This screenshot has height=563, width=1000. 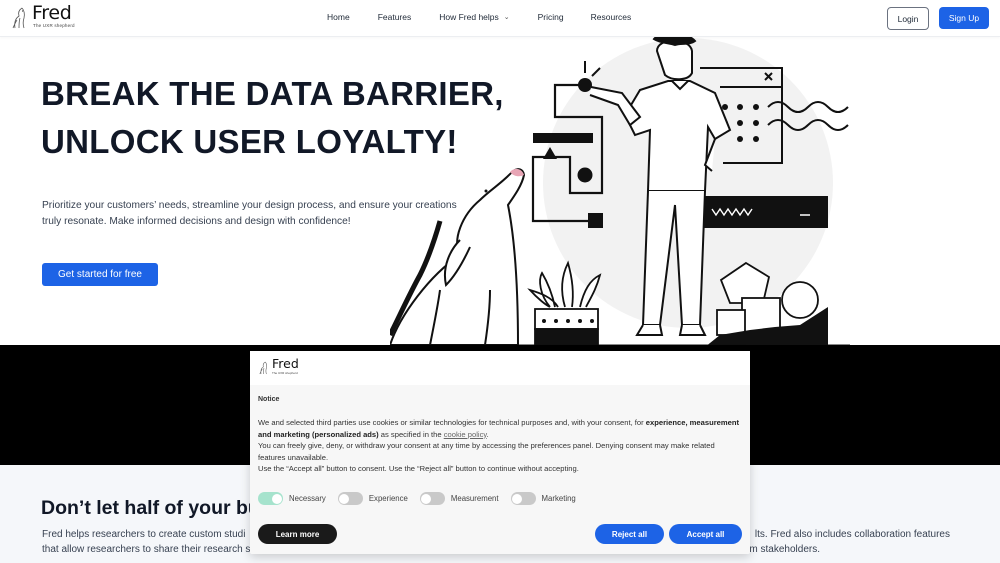 What do you see at coordinates (705, 534) in the screenshot?
I see `accept-all-button: Accept all` at bounding box center [705, 534].